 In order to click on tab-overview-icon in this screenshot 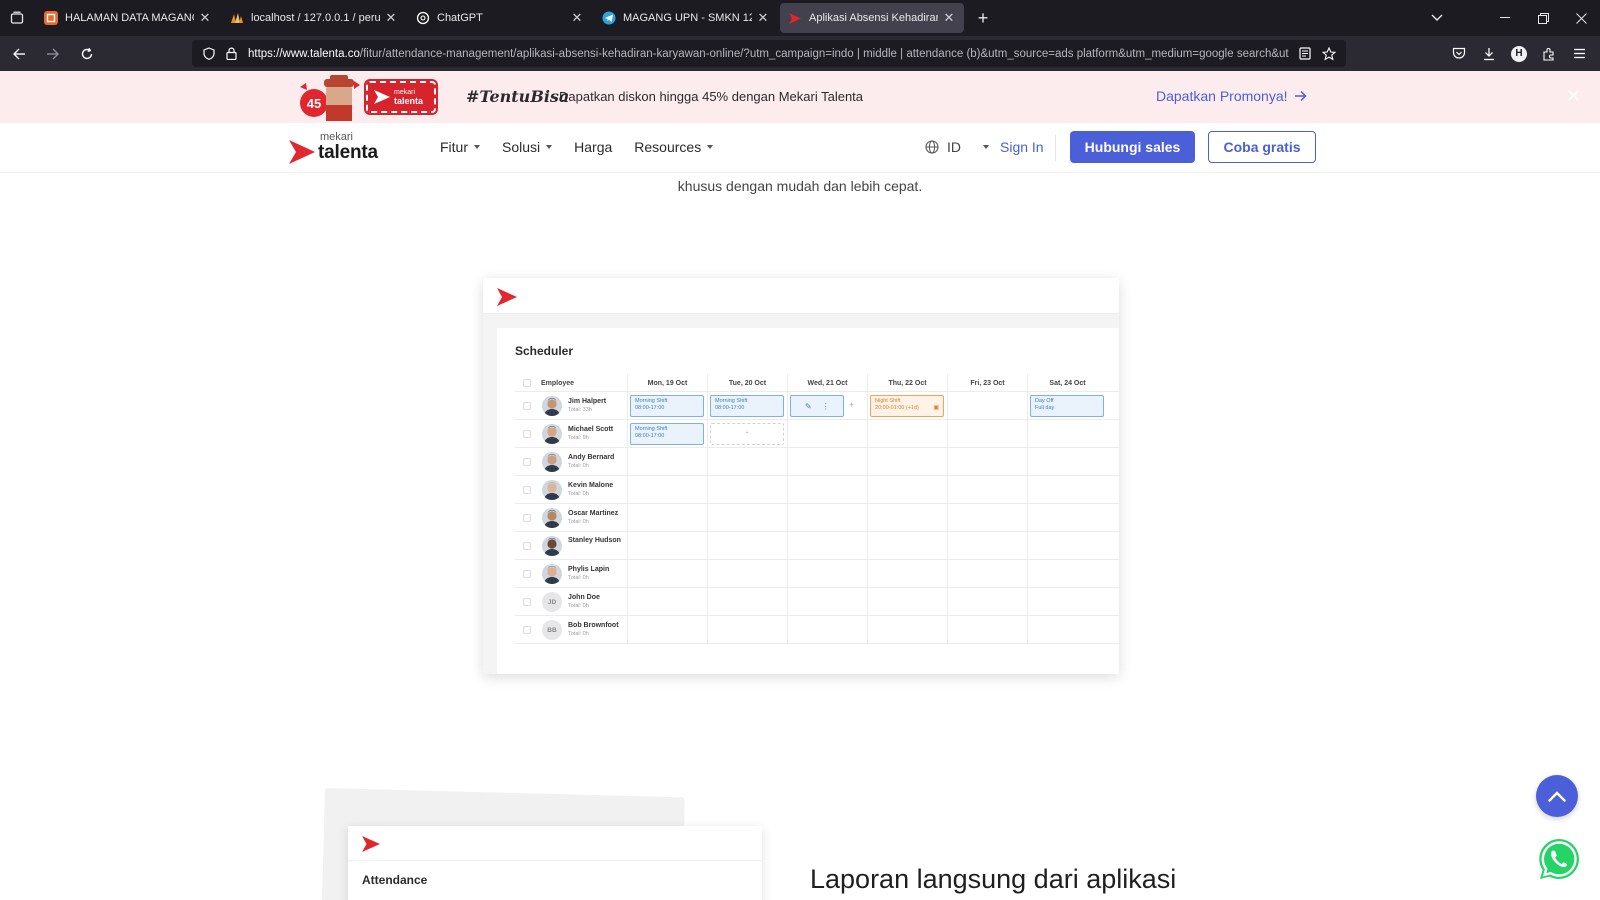, I will do `click(17, 18)`.